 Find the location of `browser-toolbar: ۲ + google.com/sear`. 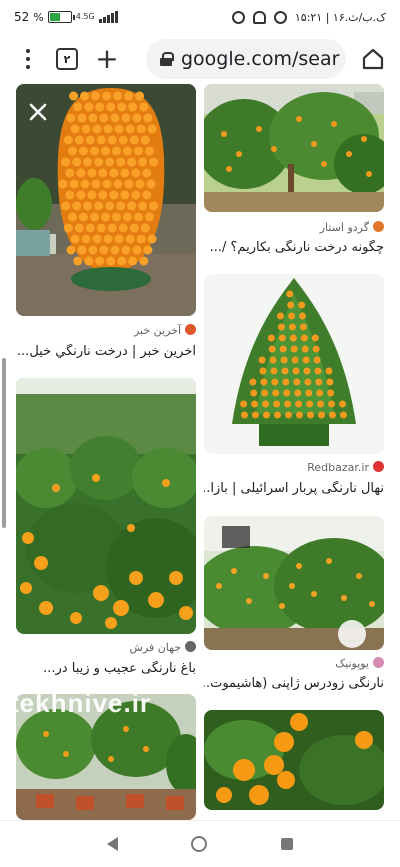

browser-toolbar: ۲ + google.com/sear is located at coordinates (200, 59).